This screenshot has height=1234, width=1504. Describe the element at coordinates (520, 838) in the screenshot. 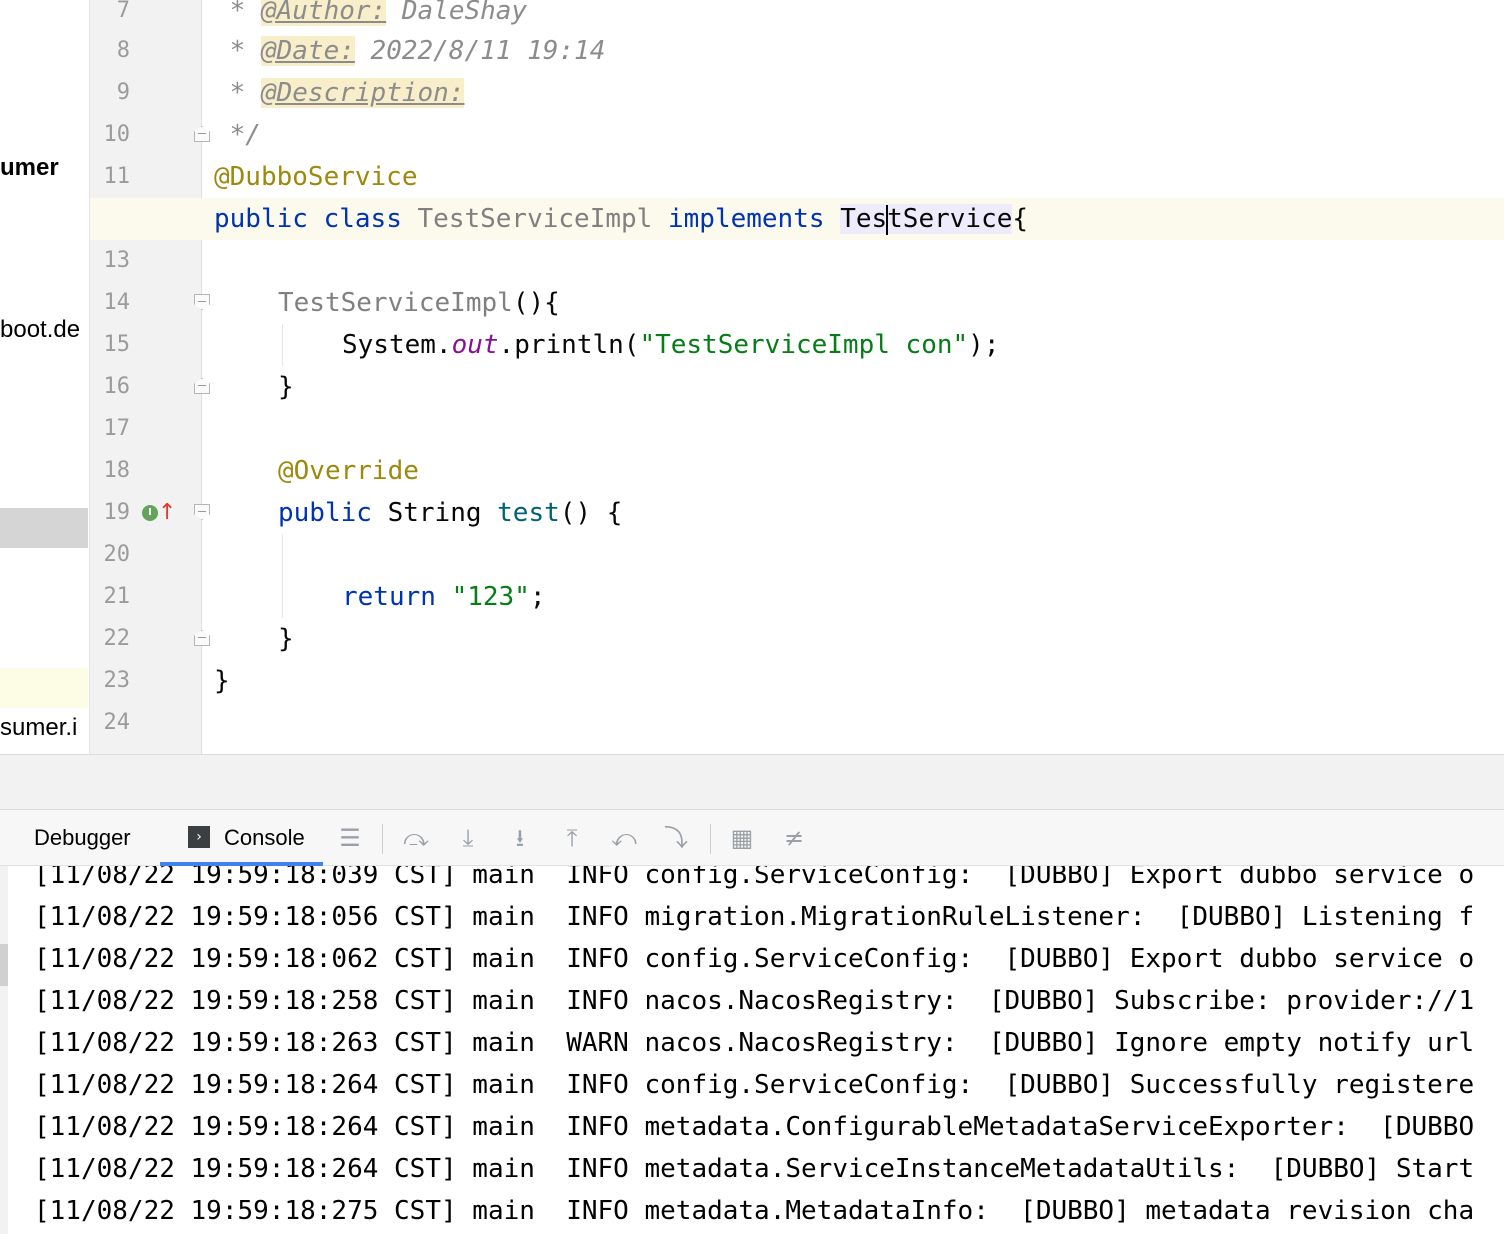

I see `force-step-into-icon: ⭳` at that location.